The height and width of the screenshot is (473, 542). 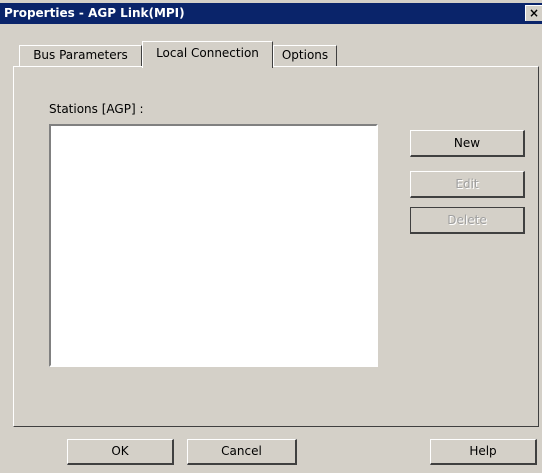 I want to click on help-button: Help, so click(x=483, y=452).